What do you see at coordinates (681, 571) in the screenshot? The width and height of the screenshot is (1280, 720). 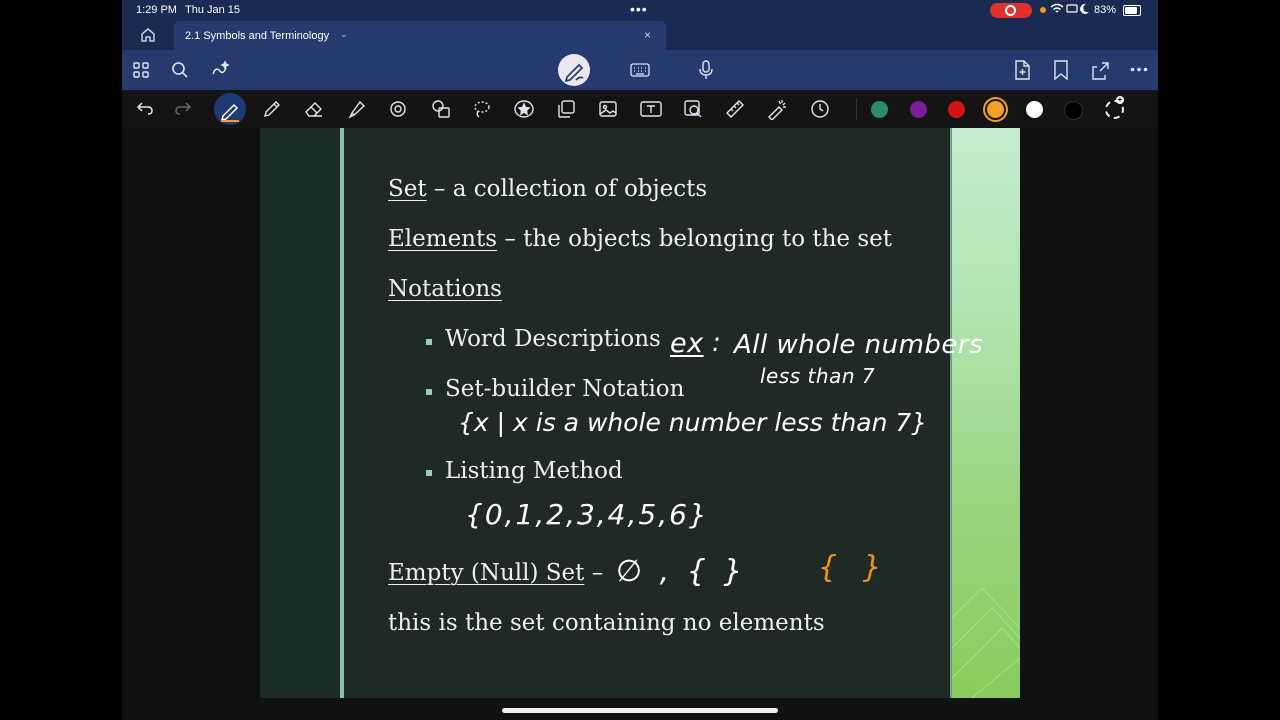 I see `ink-empty-set-symbols: ∅ , { }` at bounding box center [681, 571].